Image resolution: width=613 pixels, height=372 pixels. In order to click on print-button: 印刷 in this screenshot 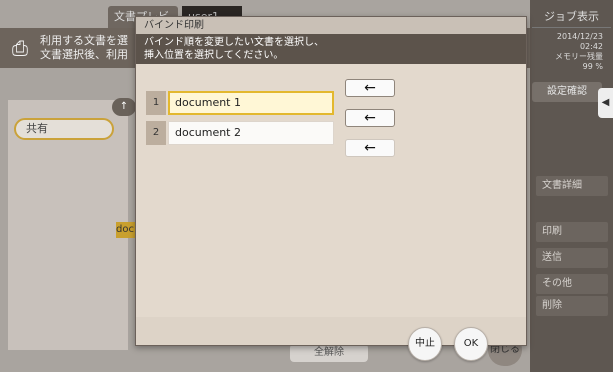, I will do `click(572, 232)`.